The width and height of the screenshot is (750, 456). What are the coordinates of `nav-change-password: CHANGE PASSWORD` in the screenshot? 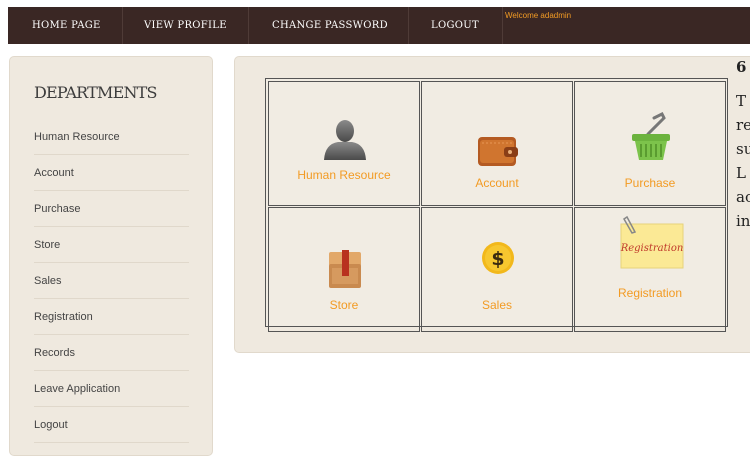 It's located at (330, 25).